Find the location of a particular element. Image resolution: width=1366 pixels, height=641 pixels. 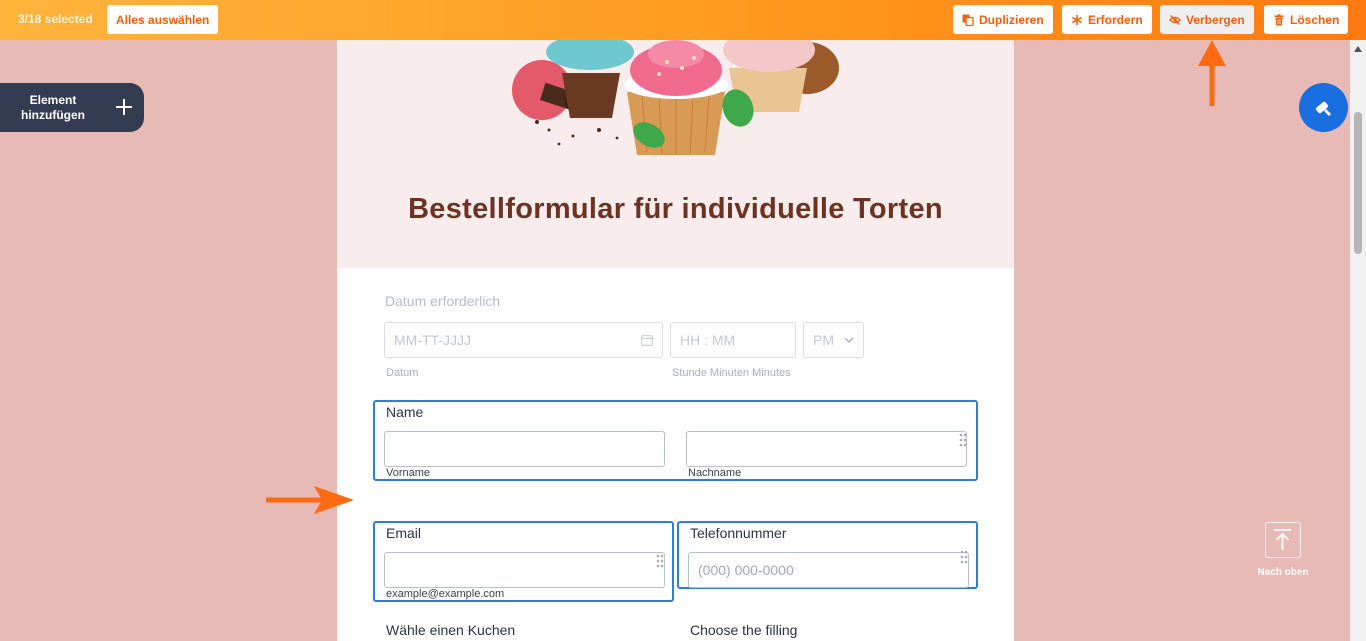

select-all-label: Alles auswählen is located at coordinates (163, 19).